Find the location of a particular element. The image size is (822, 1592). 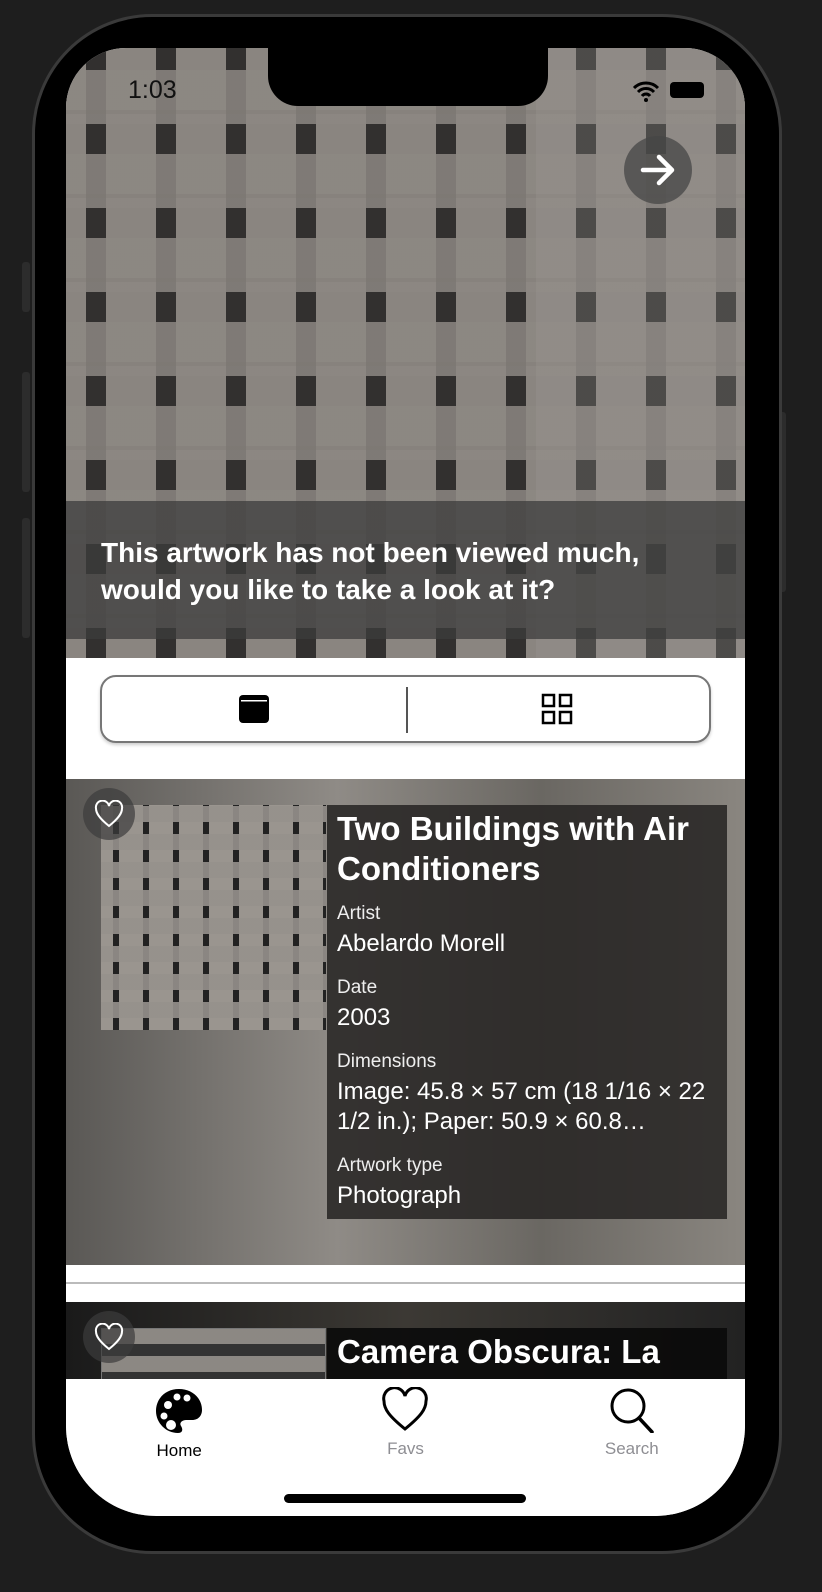

artist-value: Abelardo Morell is located at coordinates (421, 943).